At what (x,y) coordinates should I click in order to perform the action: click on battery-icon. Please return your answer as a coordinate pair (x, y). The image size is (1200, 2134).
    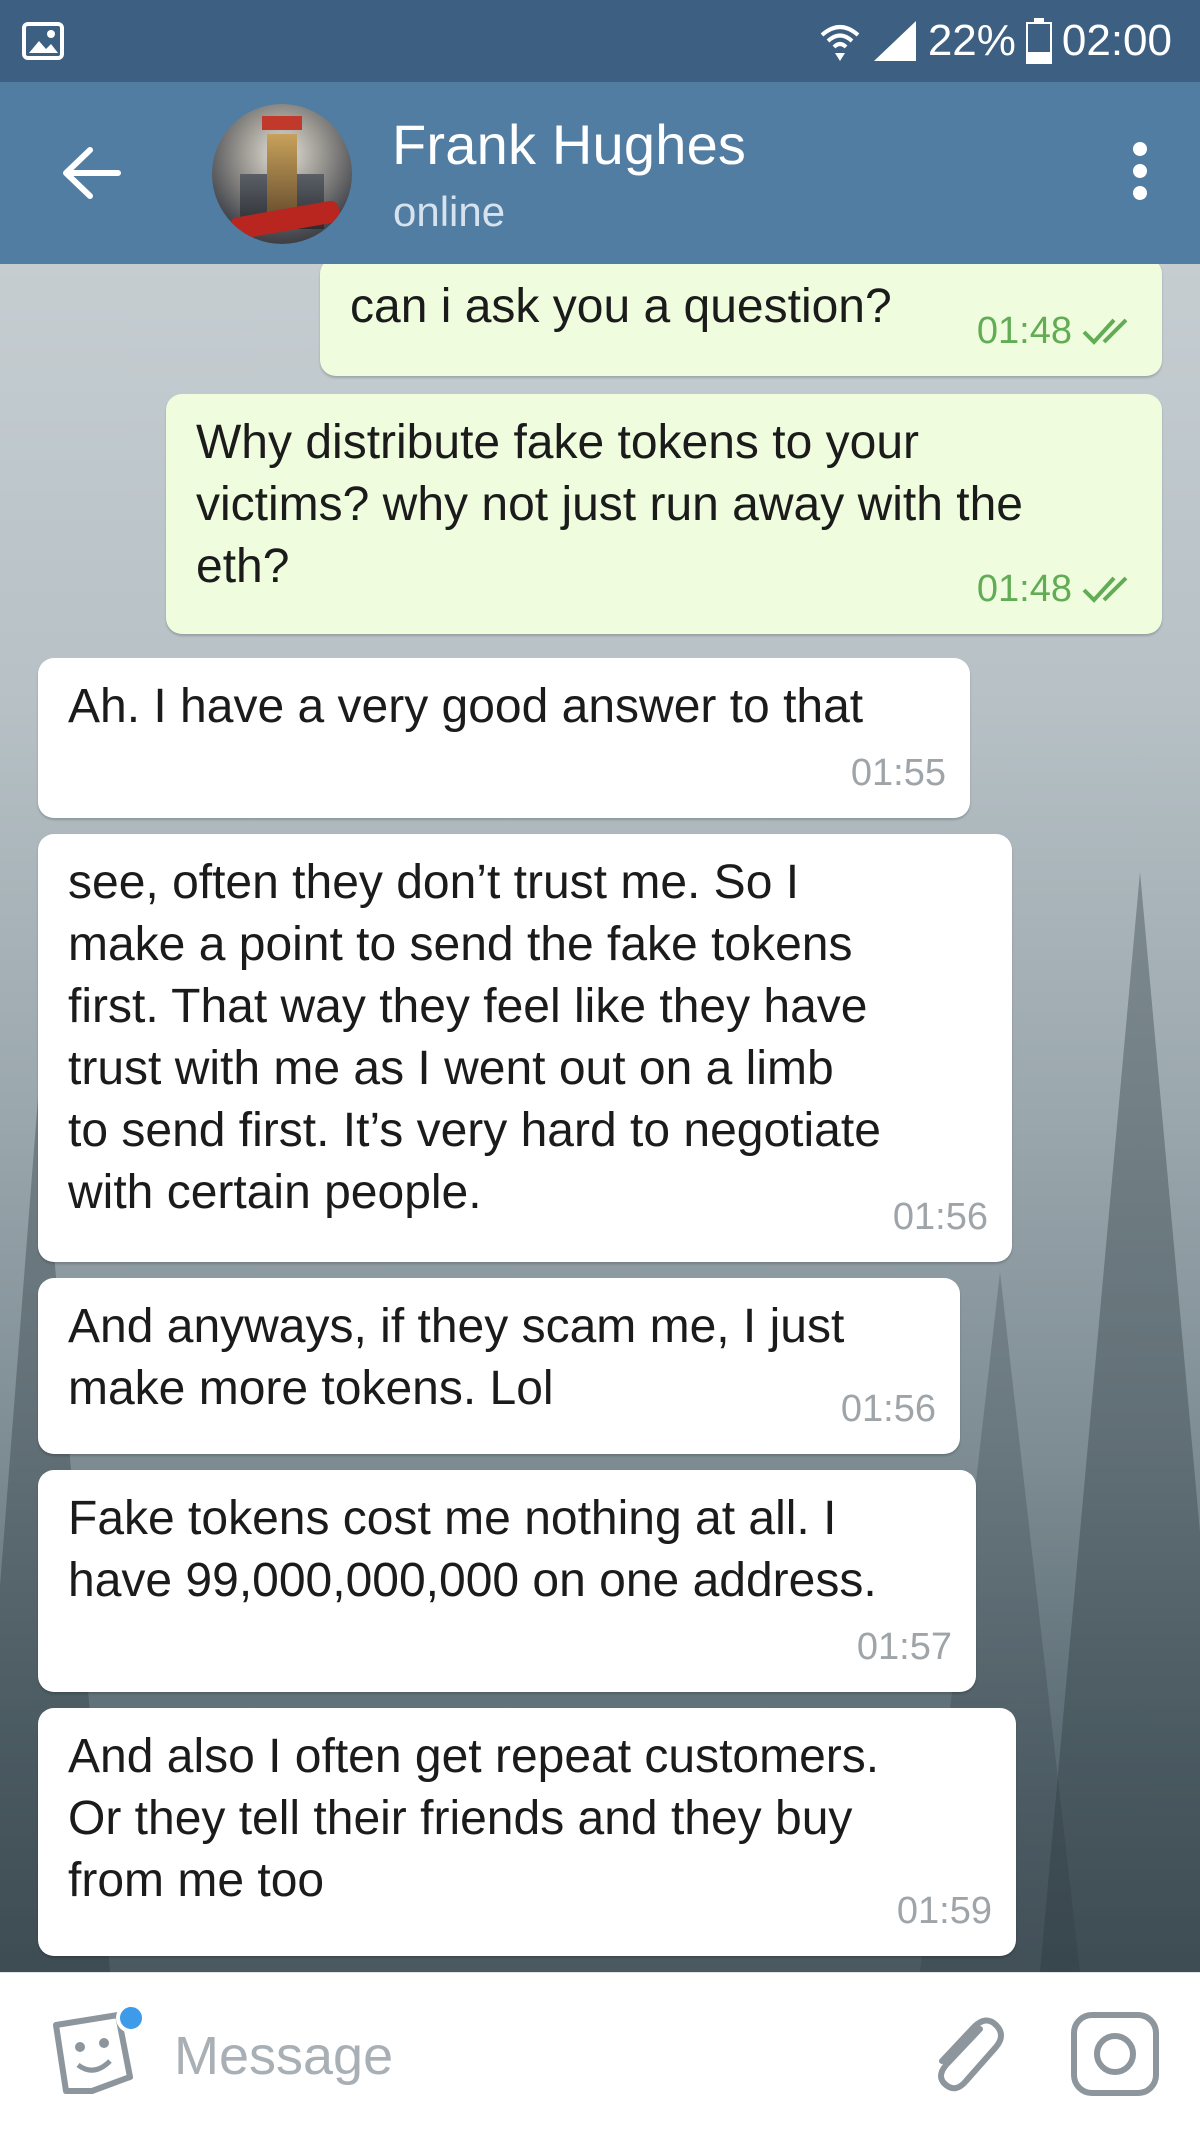
    Looking at the image, I should click on (1038, 41).